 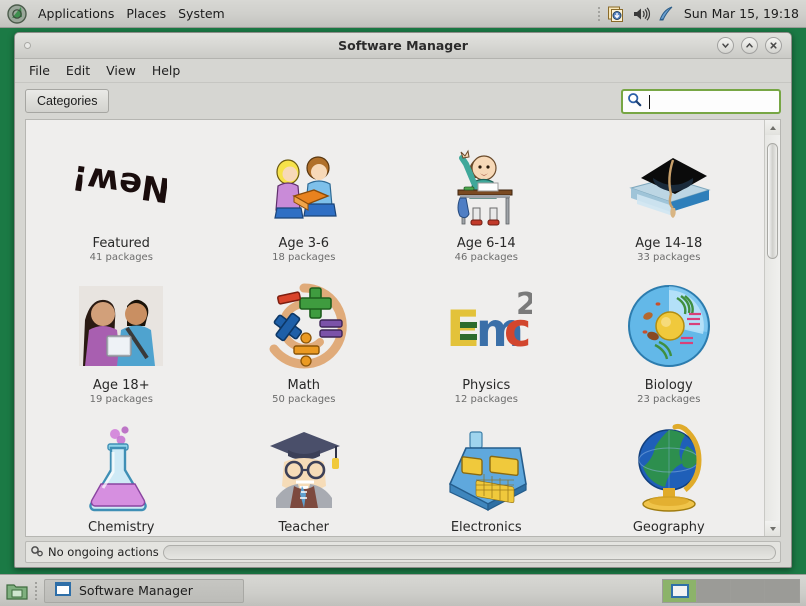 I want to click on menubar: File Edit View Help, so click(x=403, y=71).